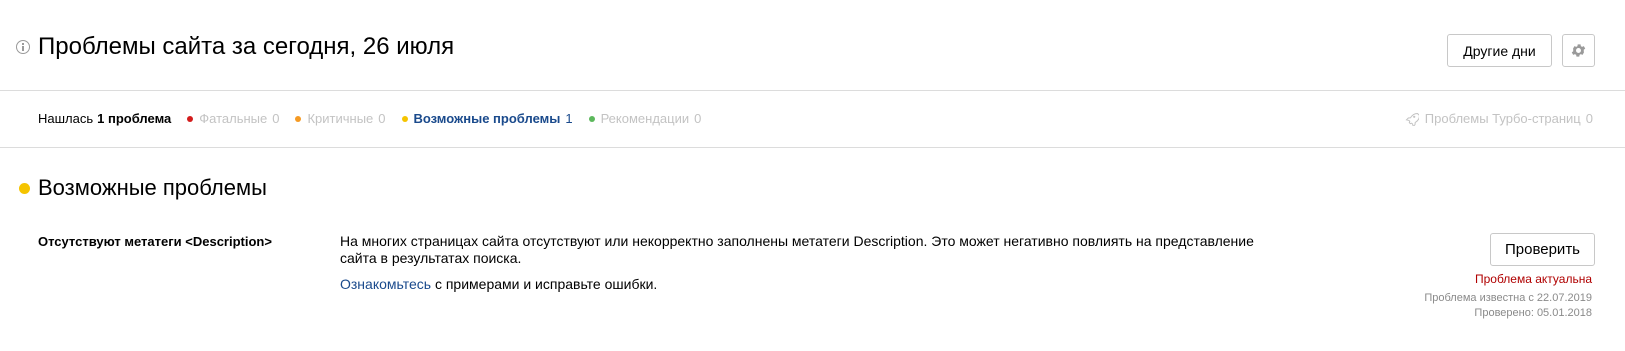  What do you see at coordinates (382, 118) in the screenshot?
I see `filter-critical-count: 0` at bounding box center [382, 118].